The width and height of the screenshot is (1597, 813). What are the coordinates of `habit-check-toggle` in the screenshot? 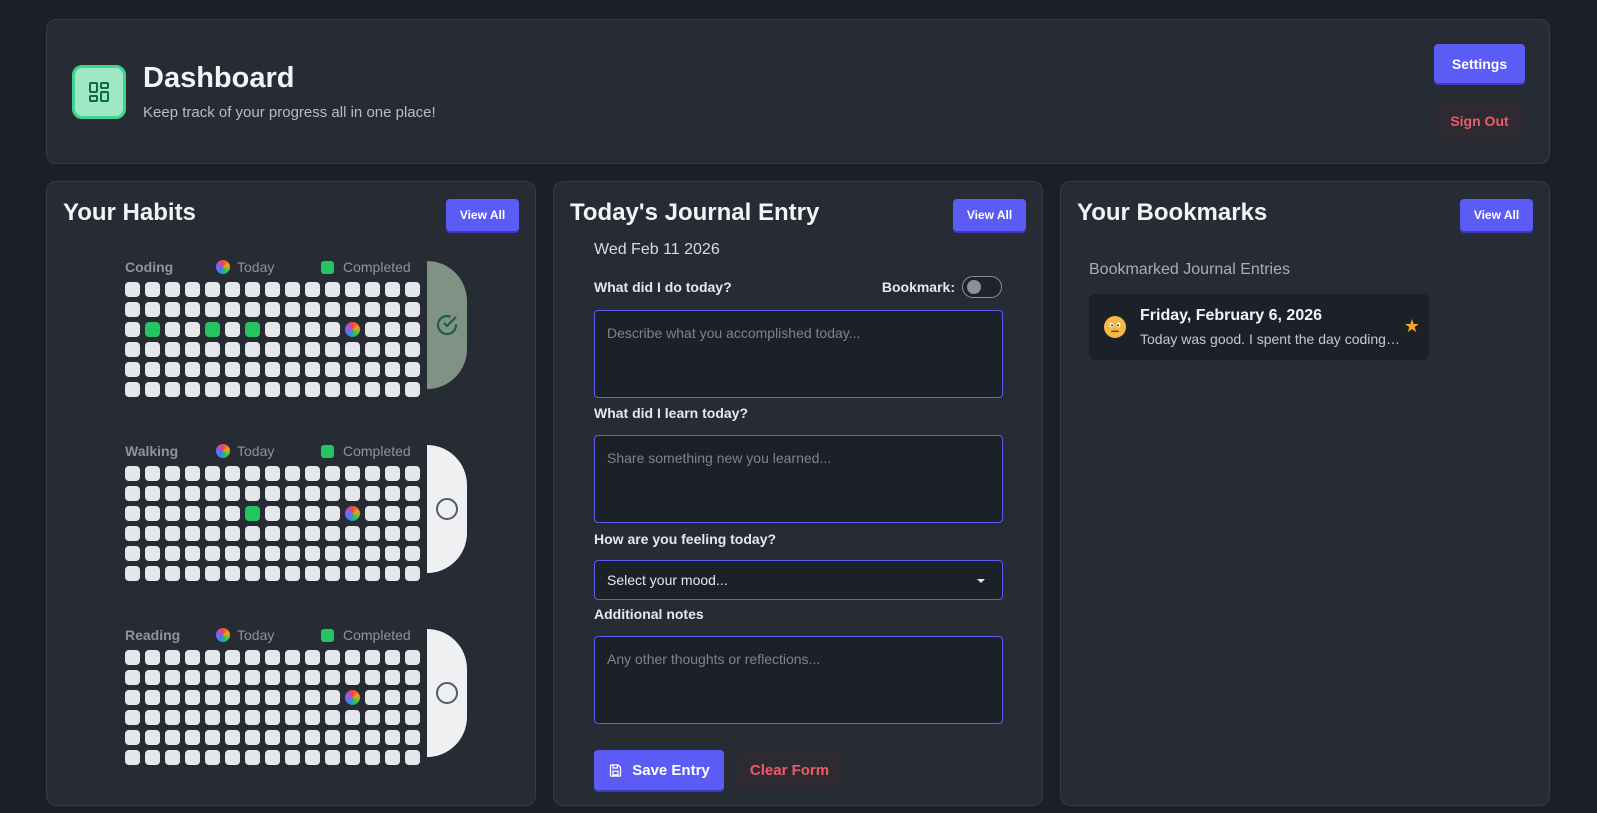 It's located at (447, 325).